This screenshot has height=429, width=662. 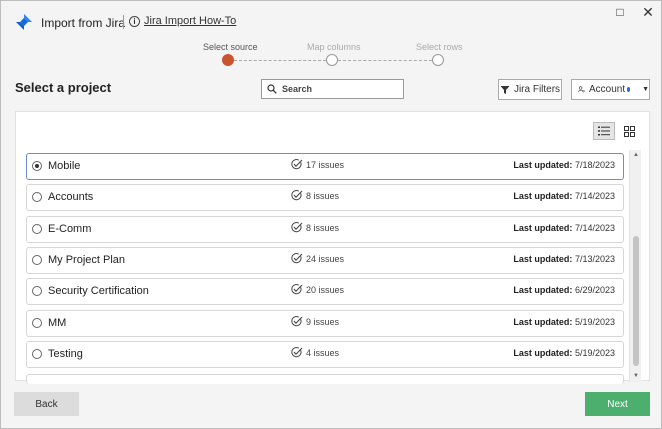 I want to click on list-item: Accounts 8 issues Last updated: 7/14/2023, so click(x=325, y=197).